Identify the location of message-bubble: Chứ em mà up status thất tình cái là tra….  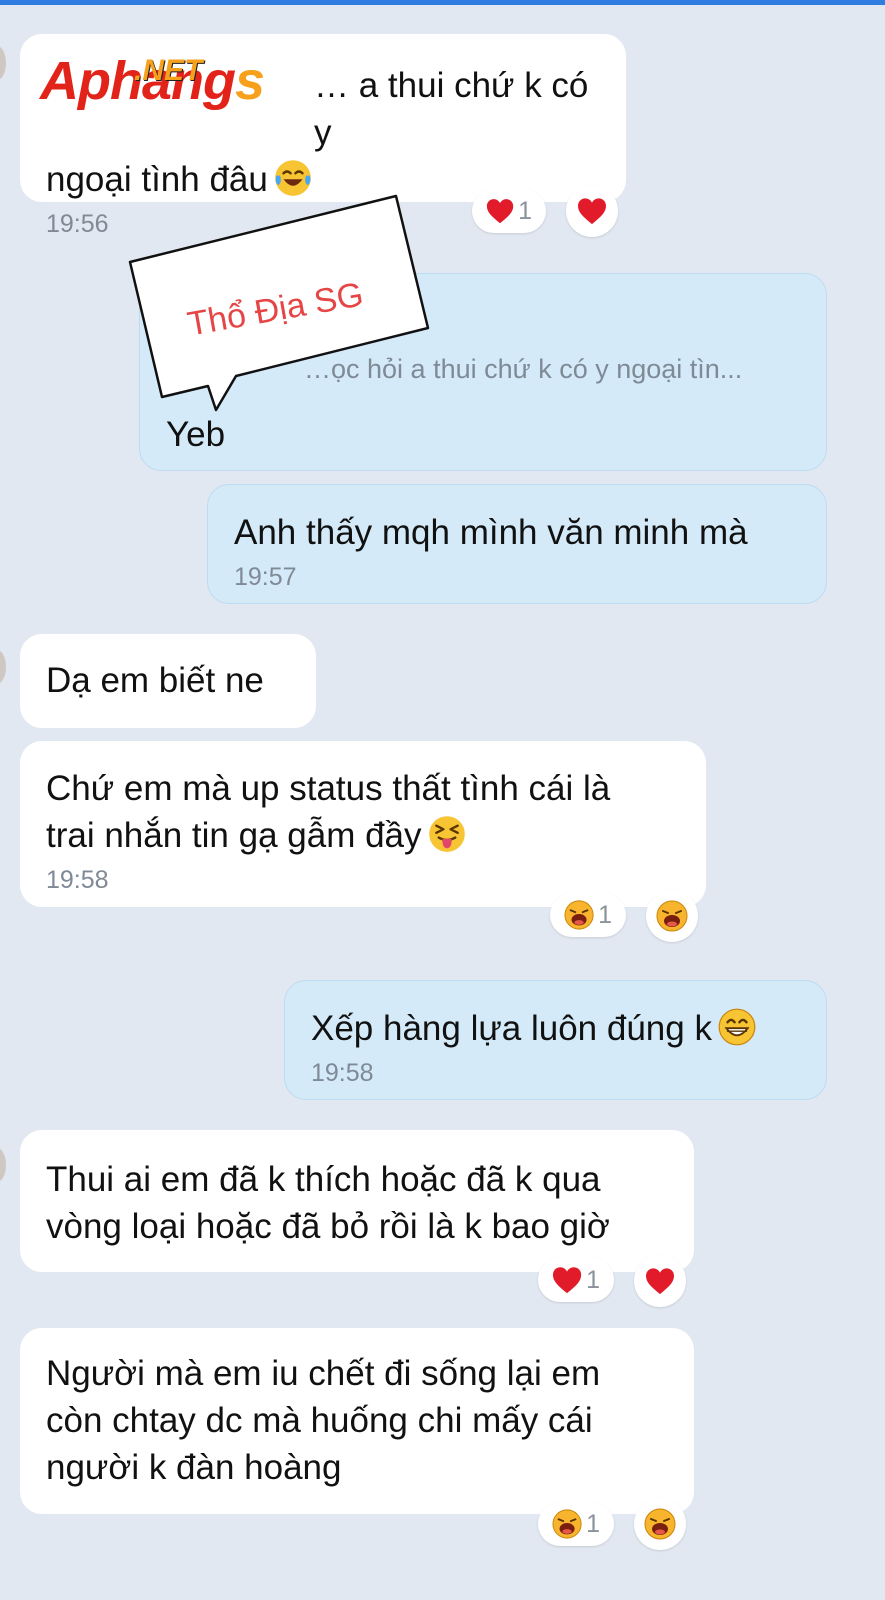
(363, 824).